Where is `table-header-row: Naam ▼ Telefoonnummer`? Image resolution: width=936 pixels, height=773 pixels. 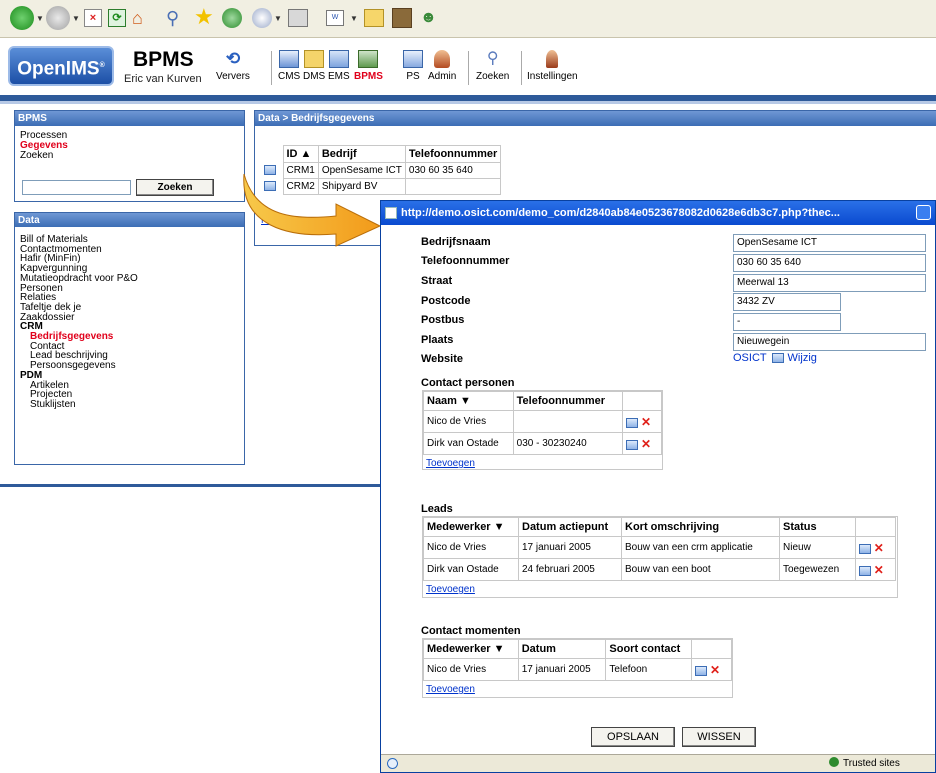 table-header-row: Naam ▼ Telefoonnummer is located at coordinates (542, 401).